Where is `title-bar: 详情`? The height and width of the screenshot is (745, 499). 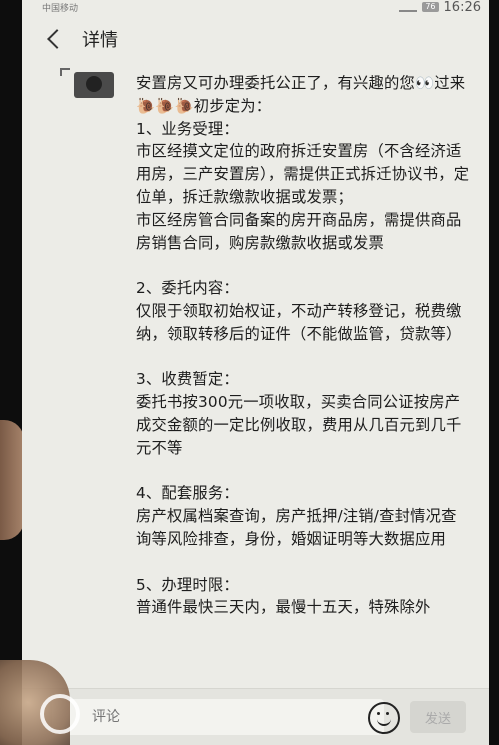
title-bar: 详情 is located at coordinates (255, 39).